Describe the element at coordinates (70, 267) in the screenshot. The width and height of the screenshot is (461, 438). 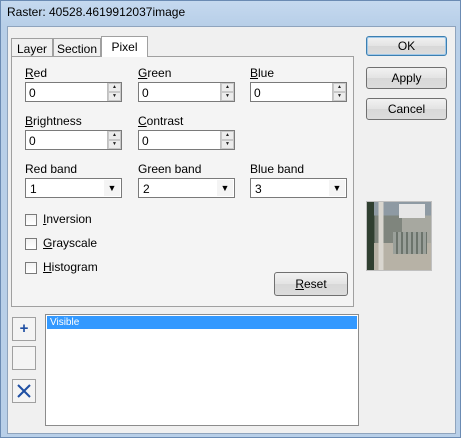
I see `histogram-label: Histogram` at that location.